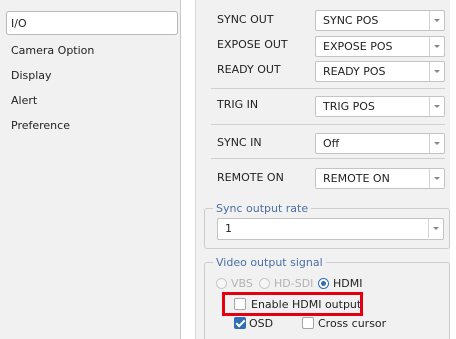 This screenshot has height=339, width=456. Describe the element at coordinates (380, 20) in the screenshot. I see `sync-out-select: SYNC POS` at that location.